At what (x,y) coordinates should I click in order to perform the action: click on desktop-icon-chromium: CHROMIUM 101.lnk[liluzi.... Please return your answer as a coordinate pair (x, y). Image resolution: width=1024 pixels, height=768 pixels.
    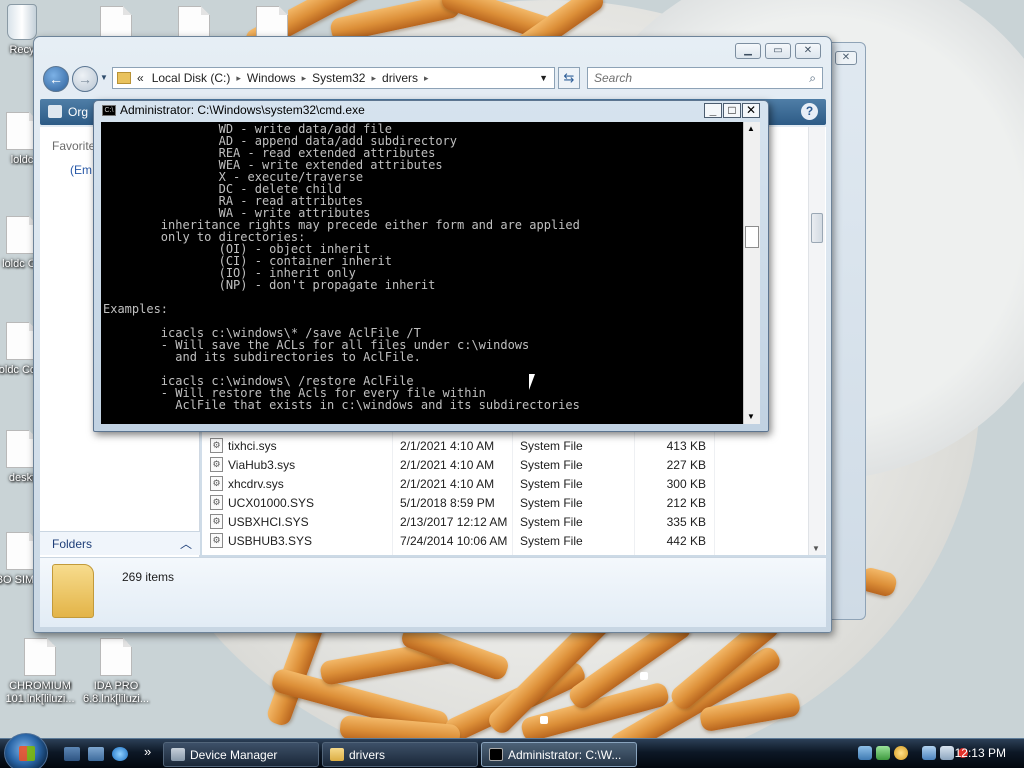
    Looking at the image, I should click on (40, 672).